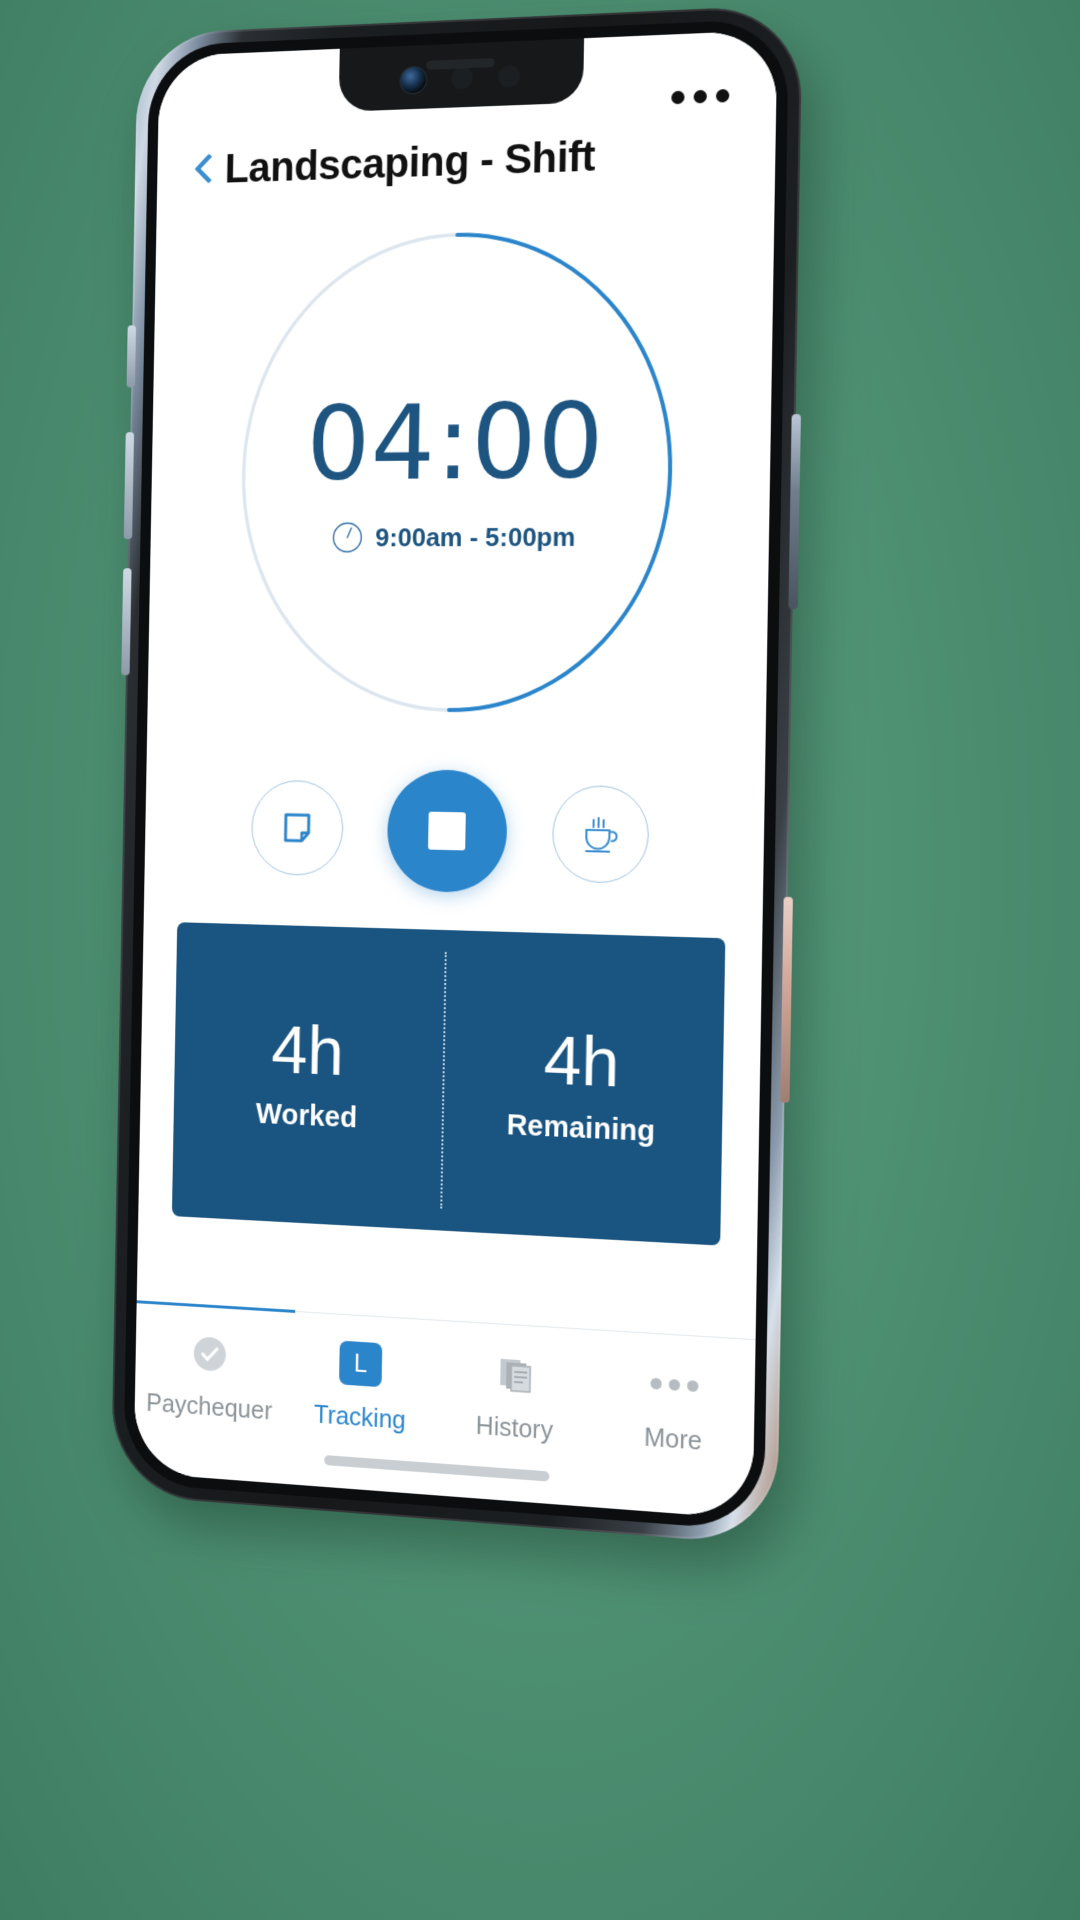  I want to click on face-id-sensor-icon, so click(509, 76).